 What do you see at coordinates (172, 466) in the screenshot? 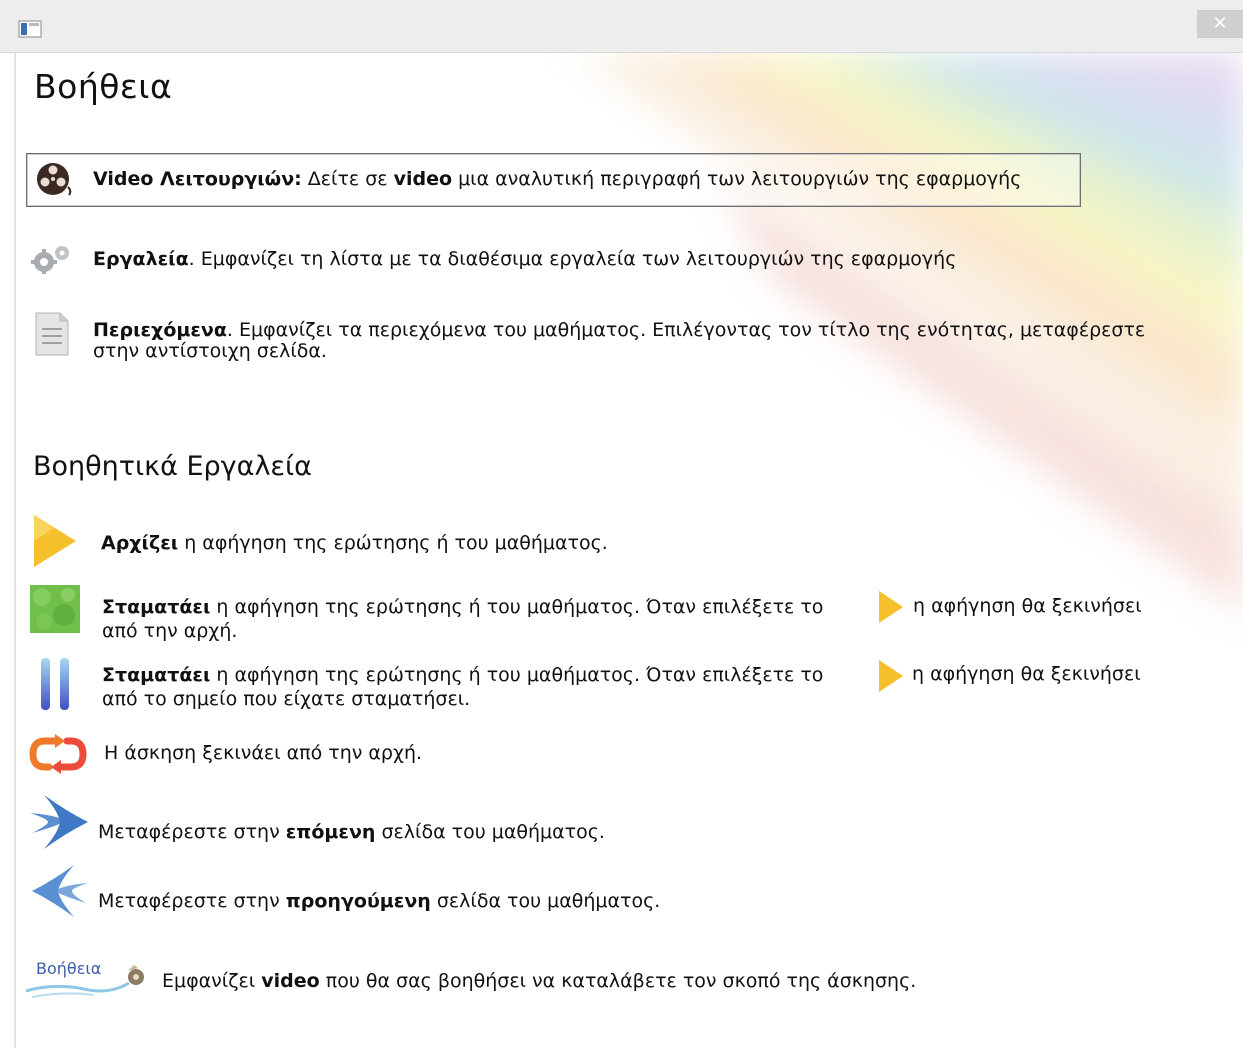
I see `section-title: Βοηθητικά Εργαλεία` at bounding box center [172, 466].